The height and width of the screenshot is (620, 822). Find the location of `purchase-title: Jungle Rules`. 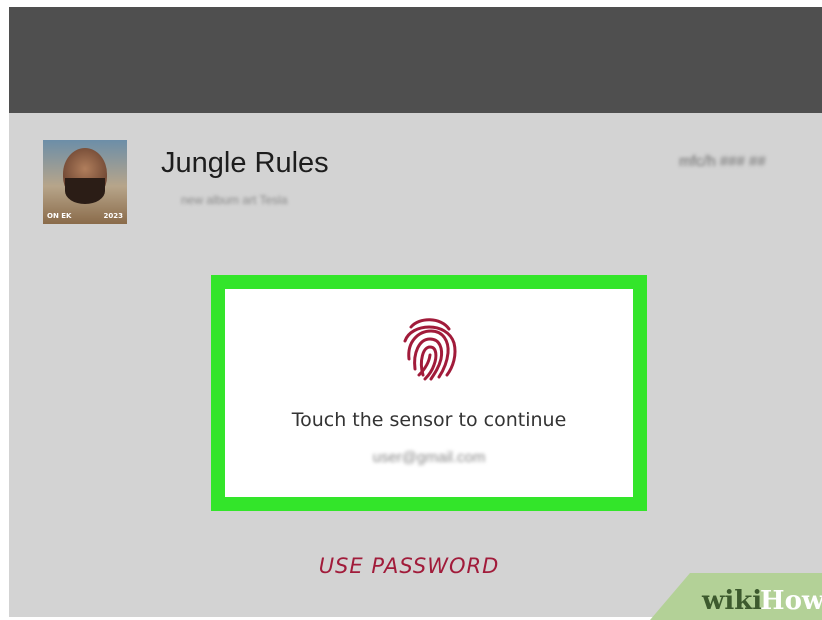

purchase-title: Jungle Rules is located at coordinates (245, 163).